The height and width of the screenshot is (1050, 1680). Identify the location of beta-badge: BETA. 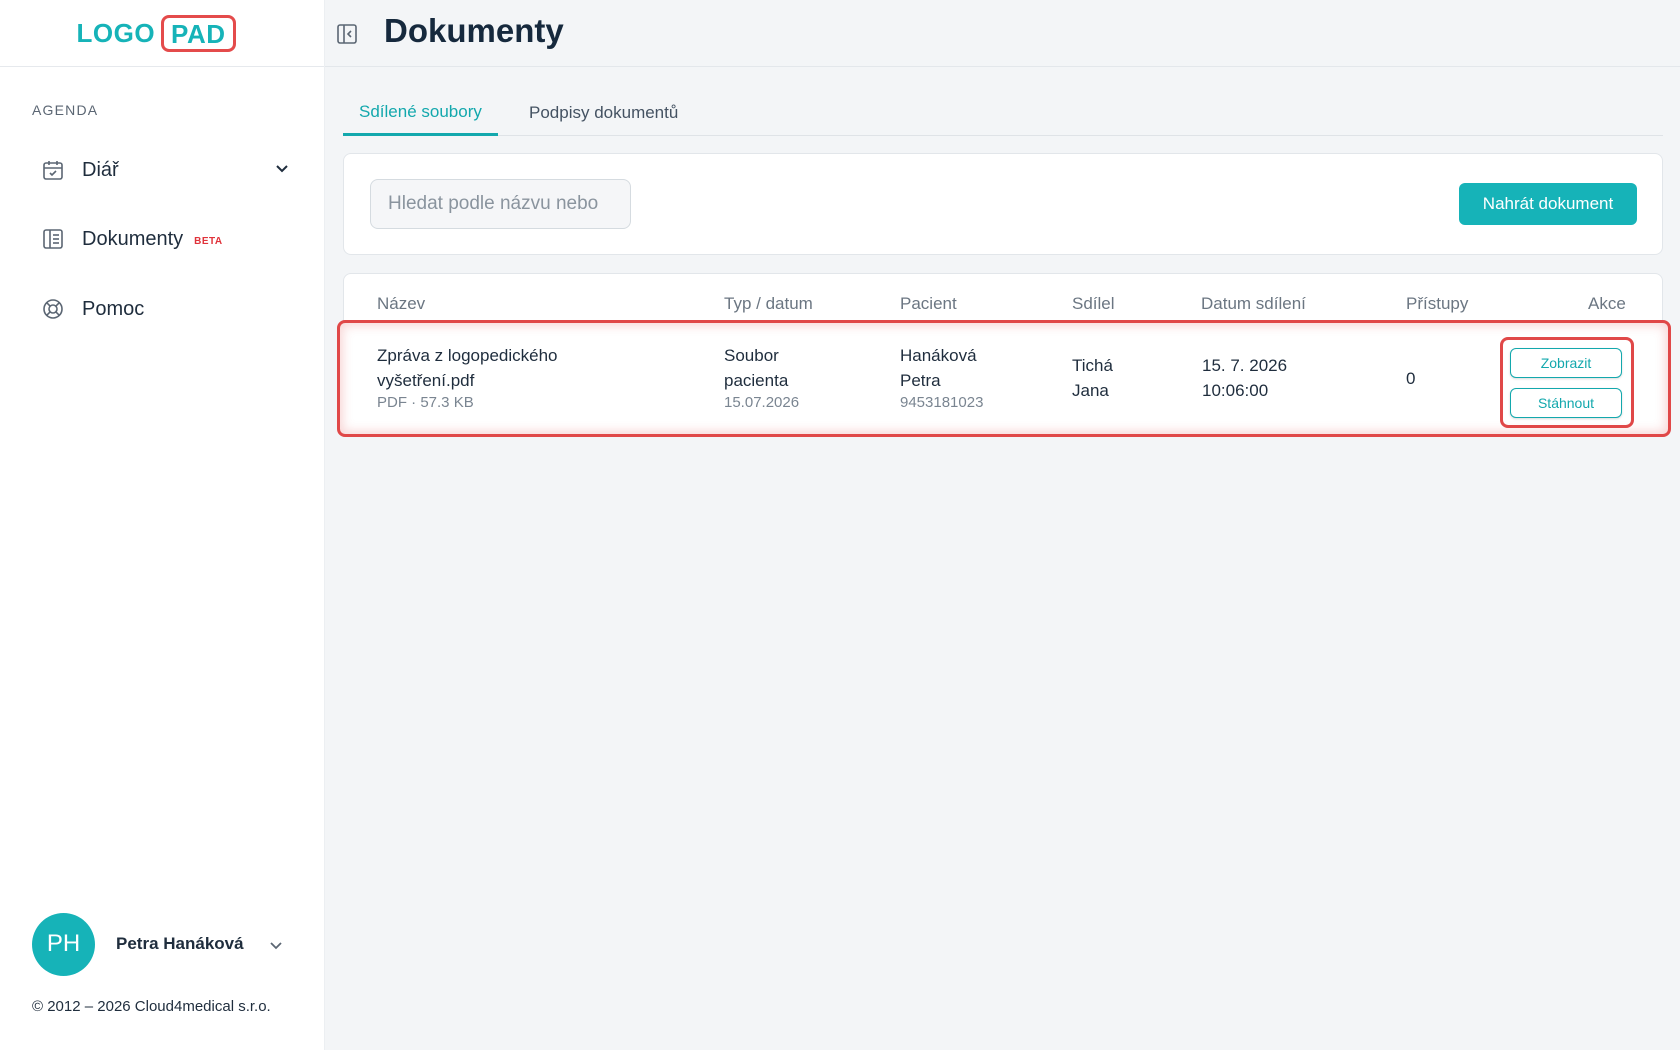
(208, 241).